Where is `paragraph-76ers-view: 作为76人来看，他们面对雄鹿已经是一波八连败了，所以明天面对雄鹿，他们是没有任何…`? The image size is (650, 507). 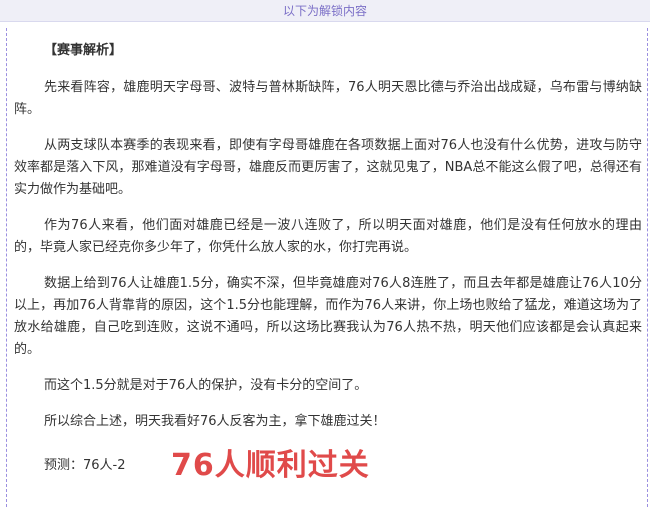 paragraph-76ers-view: 作为76人来看，他们面对雄鹿已经是一波八连败了，所以明天面对雄鹿，他们是没有任何… is located at coordinates (328, 236).